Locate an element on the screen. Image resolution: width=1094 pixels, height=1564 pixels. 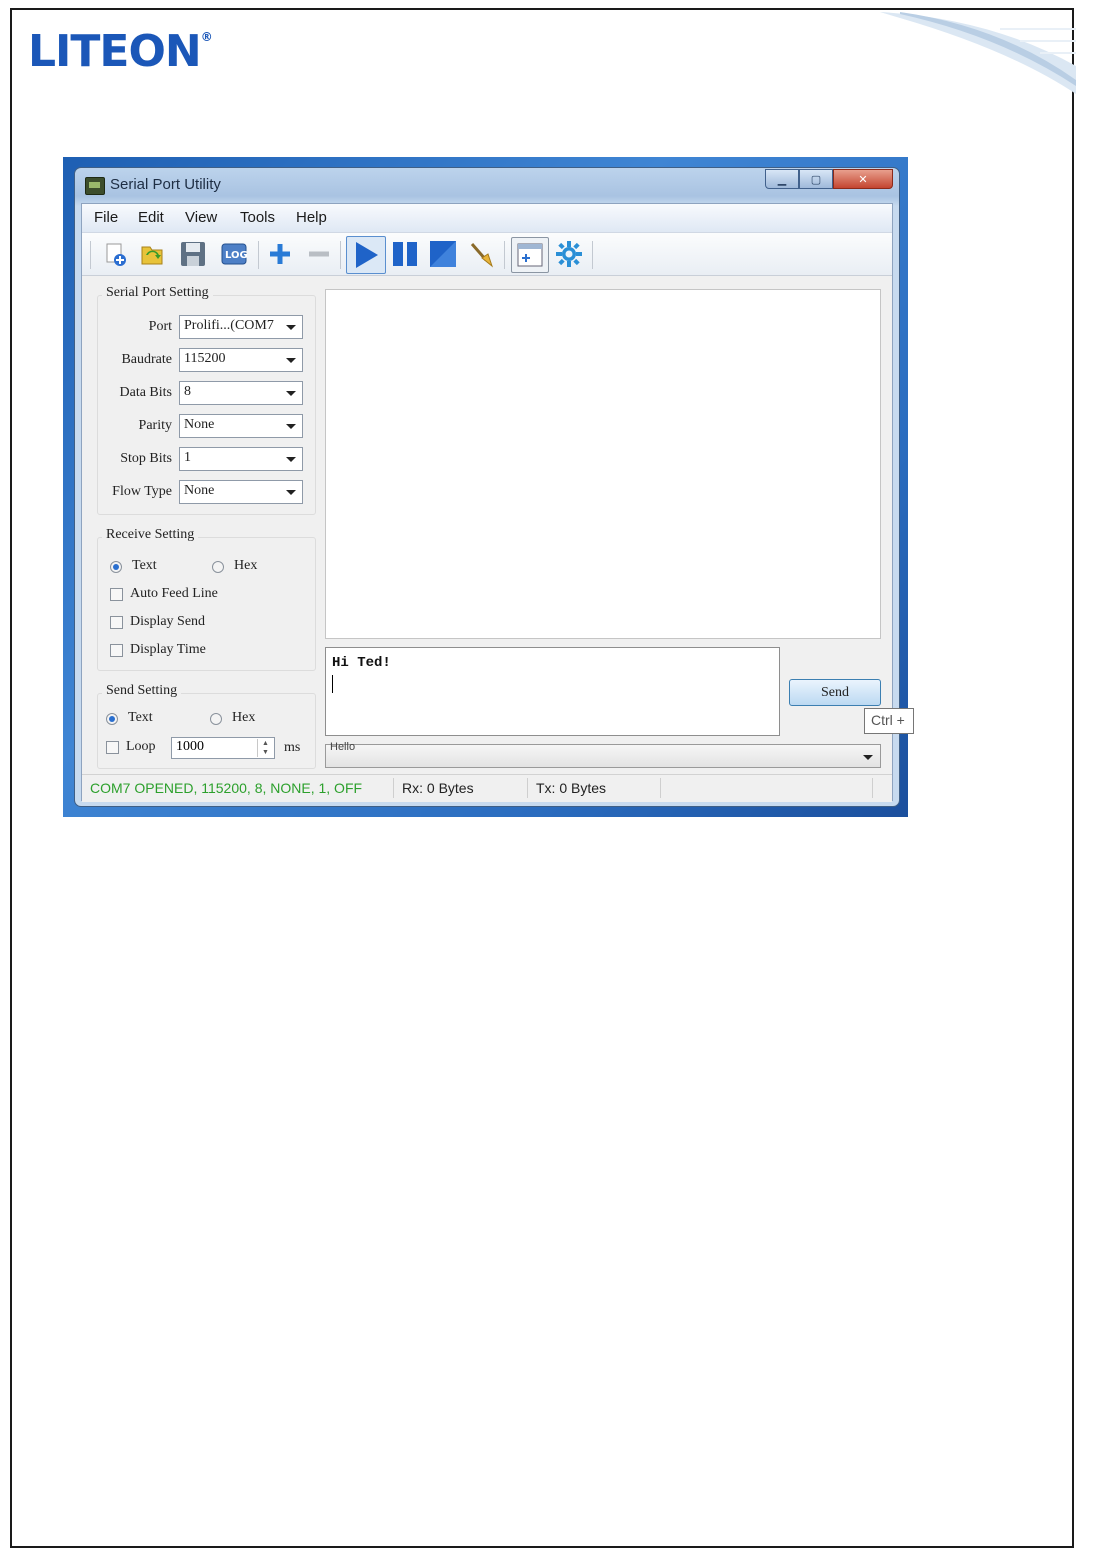
send-text-label: Text is located at coordinates (140, 717).